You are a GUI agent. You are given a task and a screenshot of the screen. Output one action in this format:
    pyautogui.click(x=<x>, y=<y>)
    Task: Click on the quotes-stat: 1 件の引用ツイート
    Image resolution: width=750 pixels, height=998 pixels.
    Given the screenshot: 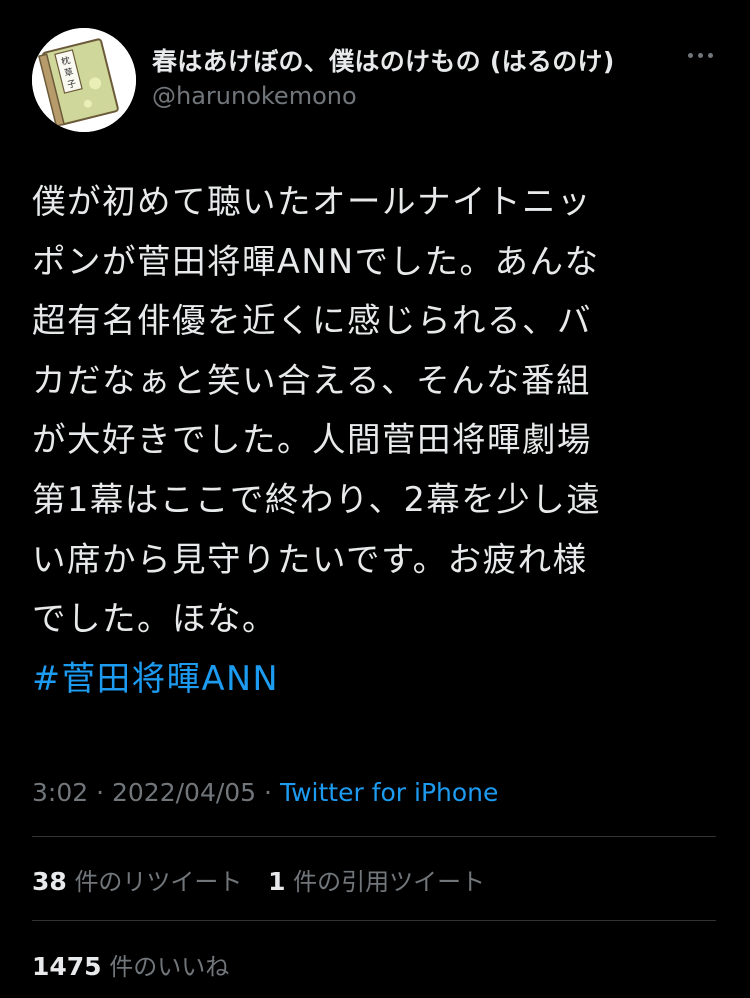 What is the action you would take?
    pyautogui.click(x=376, y=879)
    